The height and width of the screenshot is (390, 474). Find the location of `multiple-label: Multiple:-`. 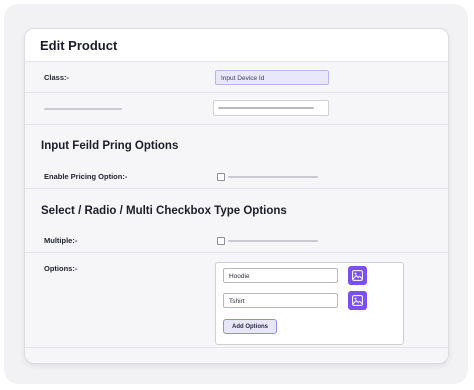

multiple-label: Multiple:- is located at coordinates (61, 240).